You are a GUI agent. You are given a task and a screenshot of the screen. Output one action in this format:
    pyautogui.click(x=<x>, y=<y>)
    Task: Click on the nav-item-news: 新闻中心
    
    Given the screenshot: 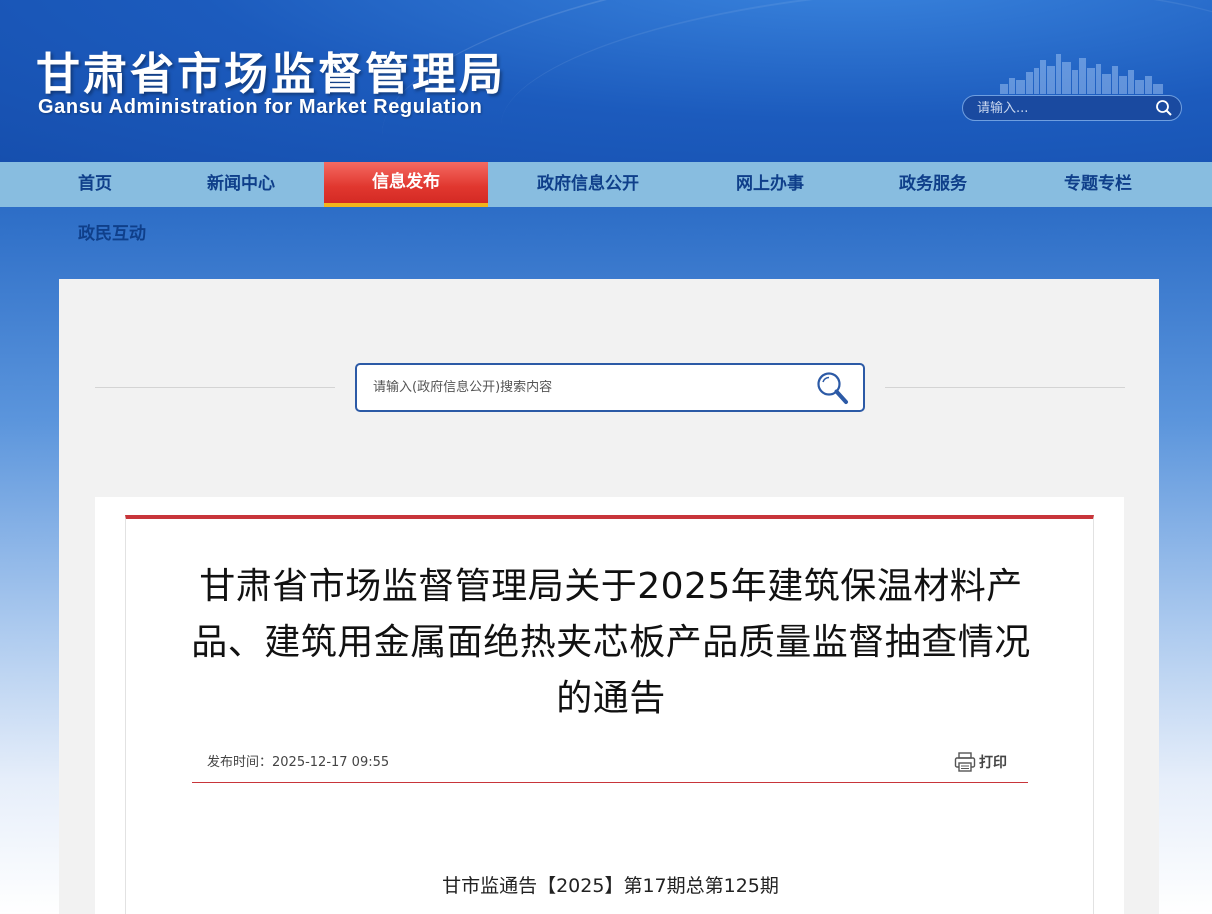 What is the action you would take?
    pyautogui.click(x=241, y=184)
    